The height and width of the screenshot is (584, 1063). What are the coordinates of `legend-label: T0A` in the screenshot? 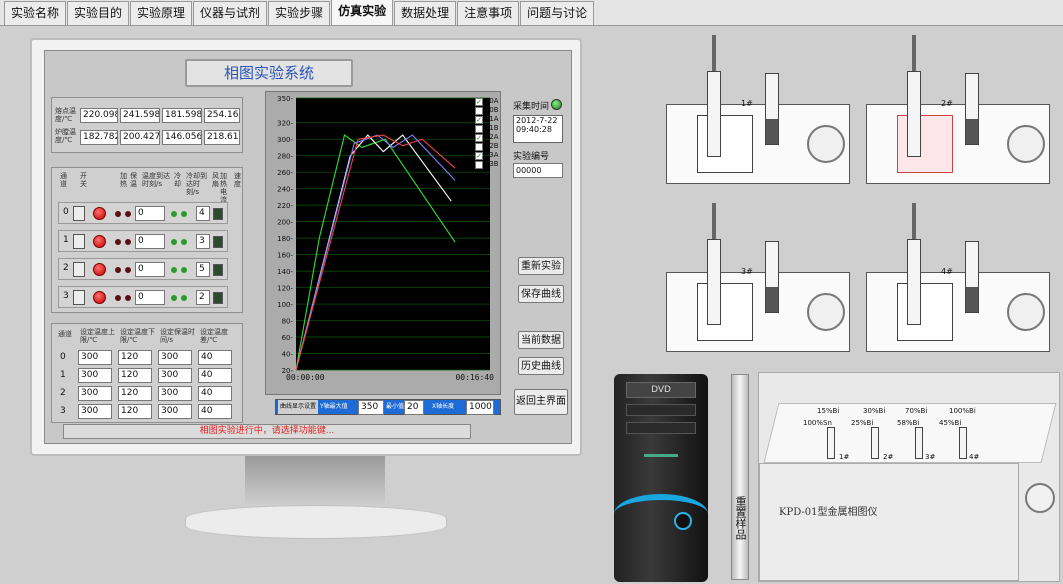 It's located at (492, 101).